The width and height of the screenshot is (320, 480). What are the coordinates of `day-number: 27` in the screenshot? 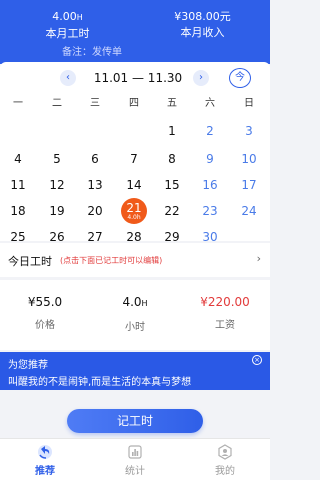 It's located at (95, 237).